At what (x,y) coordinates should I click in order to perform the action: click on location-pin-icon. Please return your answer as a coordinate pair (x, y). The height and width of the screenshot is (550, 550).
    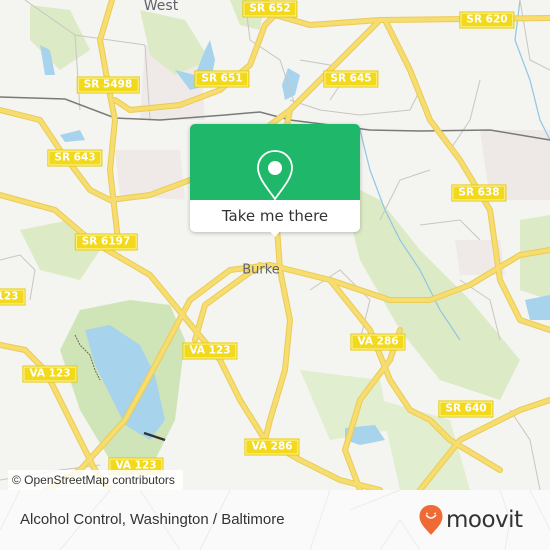
    Looking at the image, I should click on (275, 175).